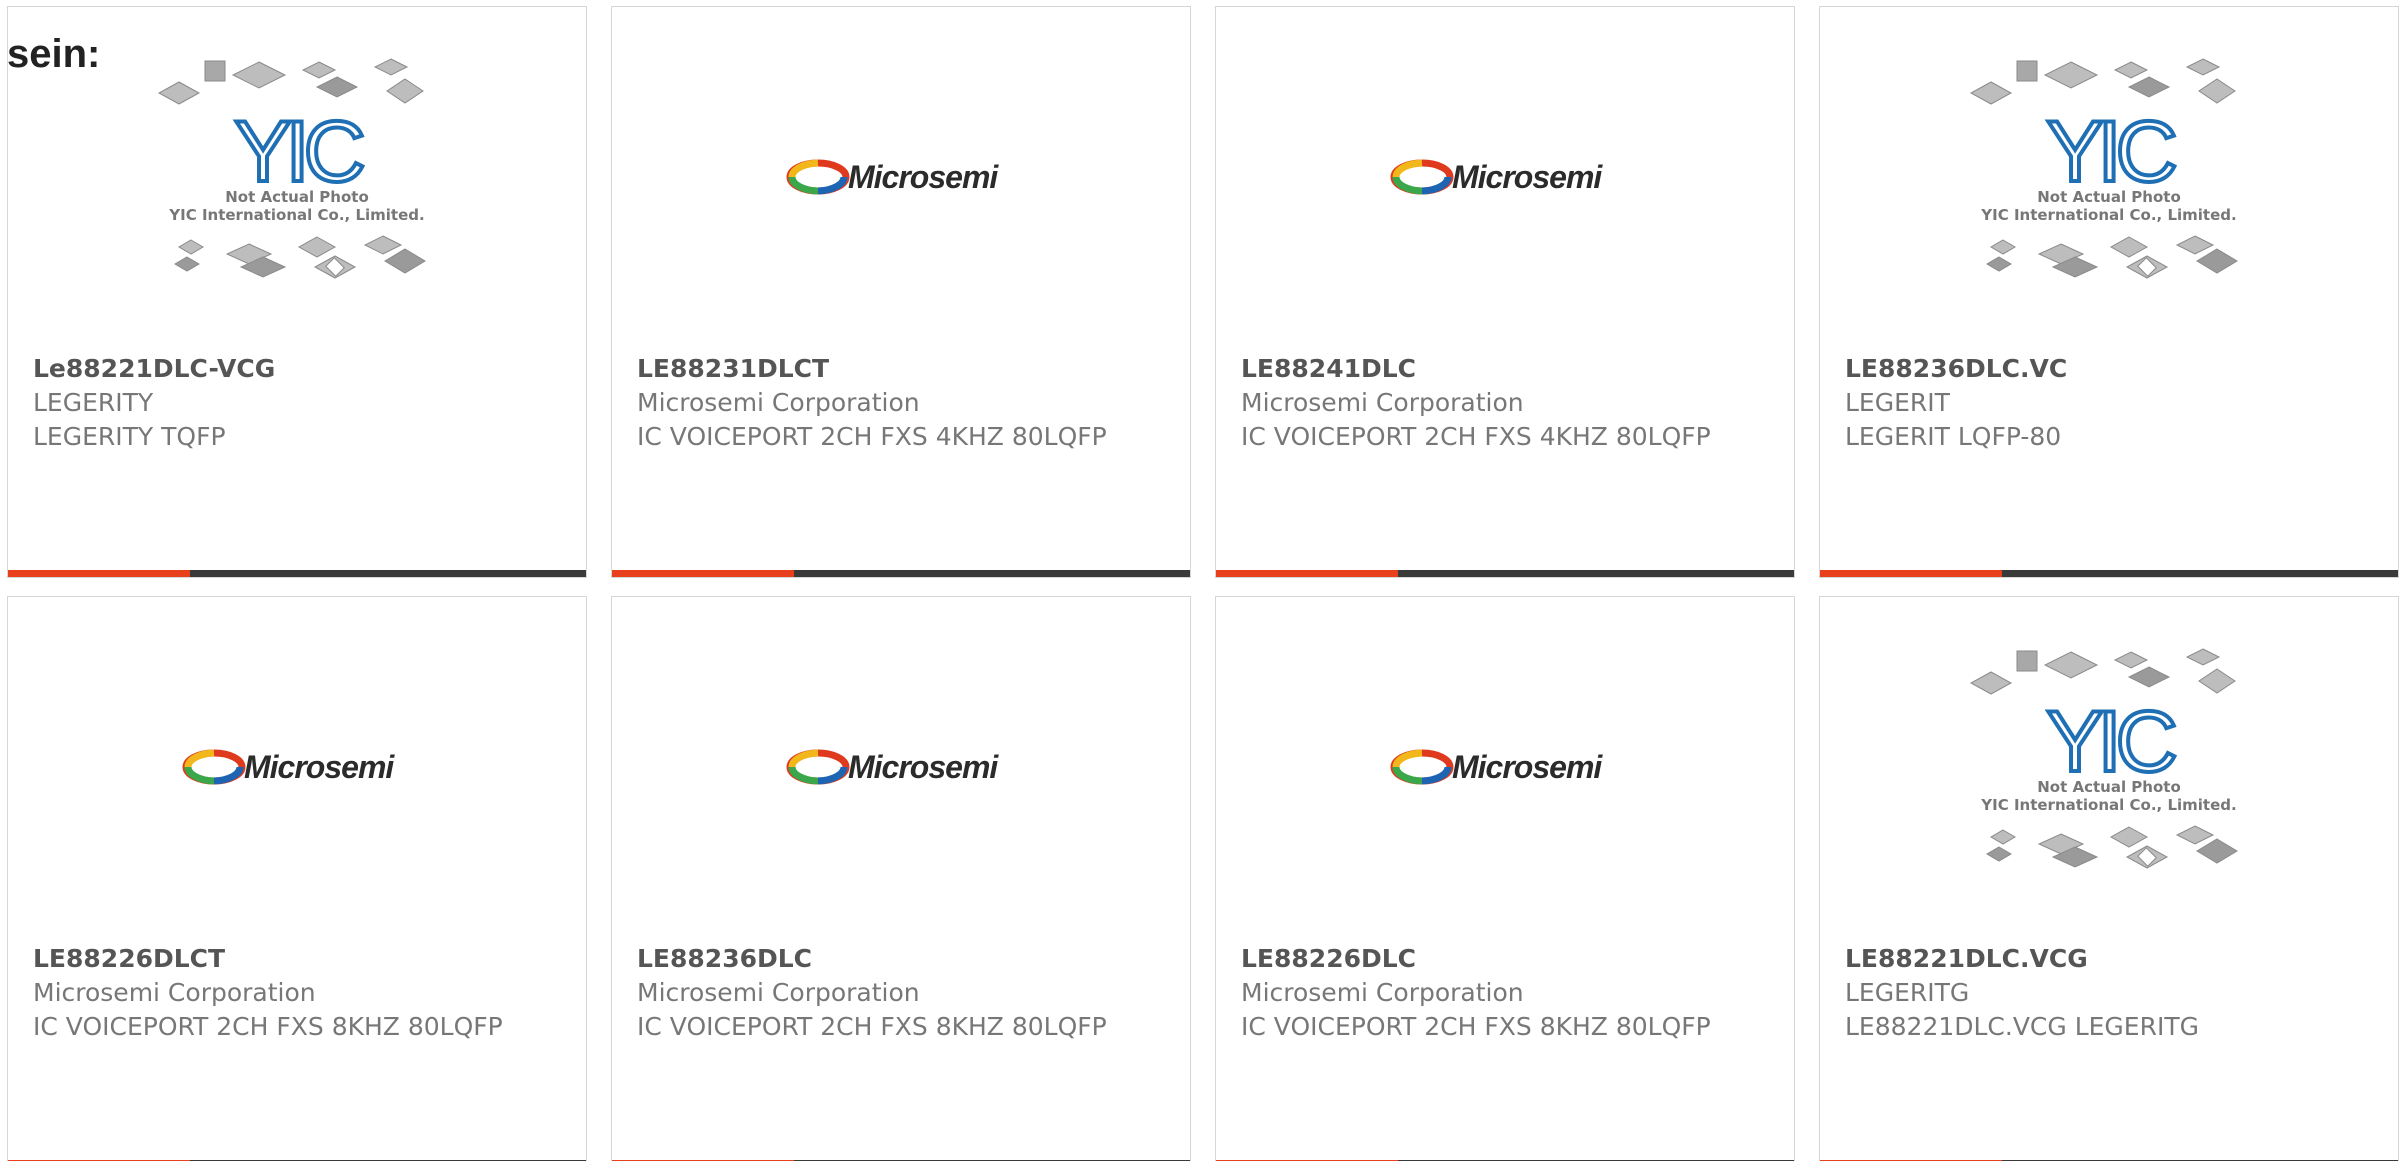 The height and width of the screenshot is (1161, 2400). I want to click on manufacturer-label: LEGERIT, so click(1897, 402).